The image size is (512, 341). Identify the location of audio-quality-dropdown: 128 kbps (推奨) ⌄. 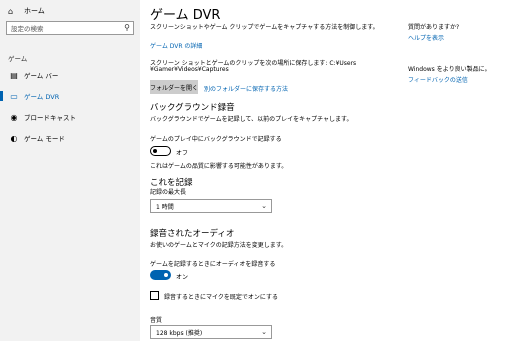
(211, 332).